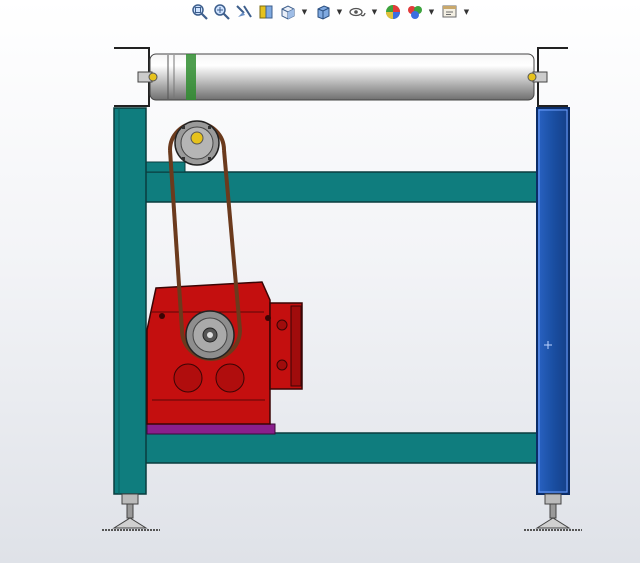 Image resolution: width=640 pixels, height=563 pixels. Describe the element at coordinates (342, 187) in the screenshot. I see `upper-crossbar` at that location.